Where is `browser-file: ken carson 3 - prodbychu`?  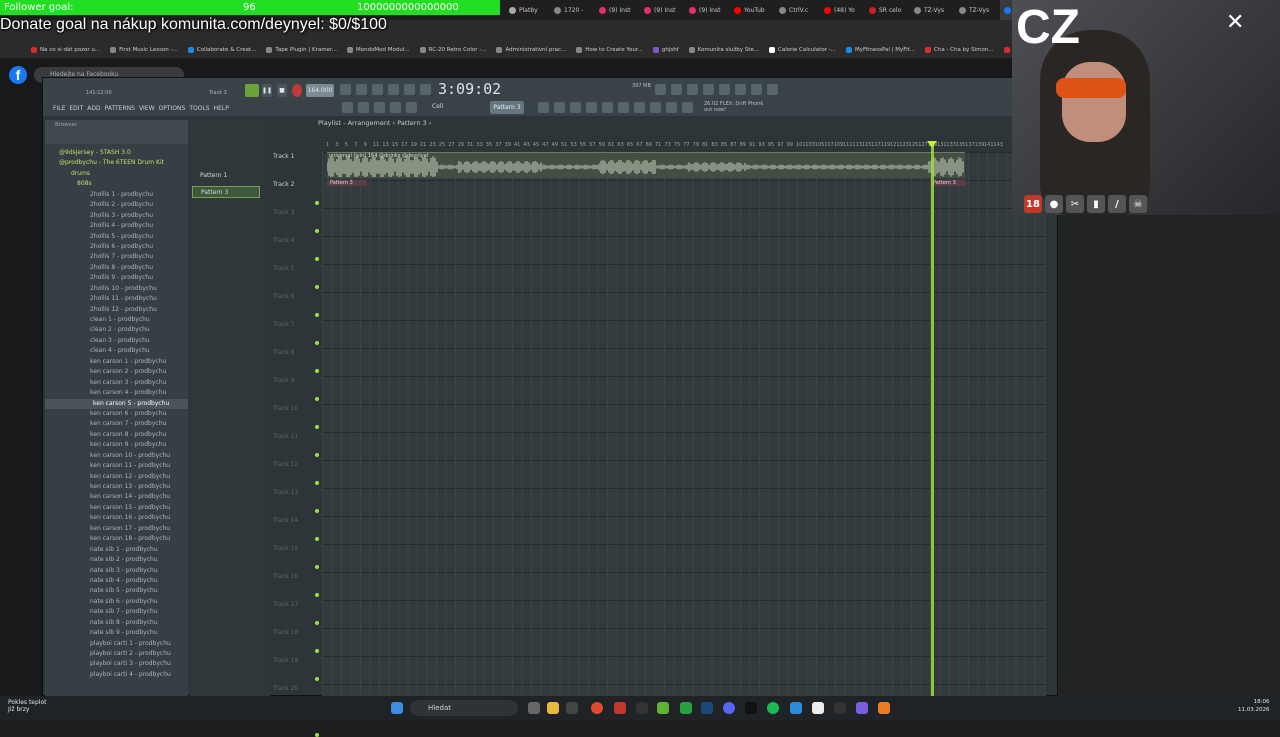 browser-file: ken carson 3 - prodbychu is located at coordinates (116, 383).